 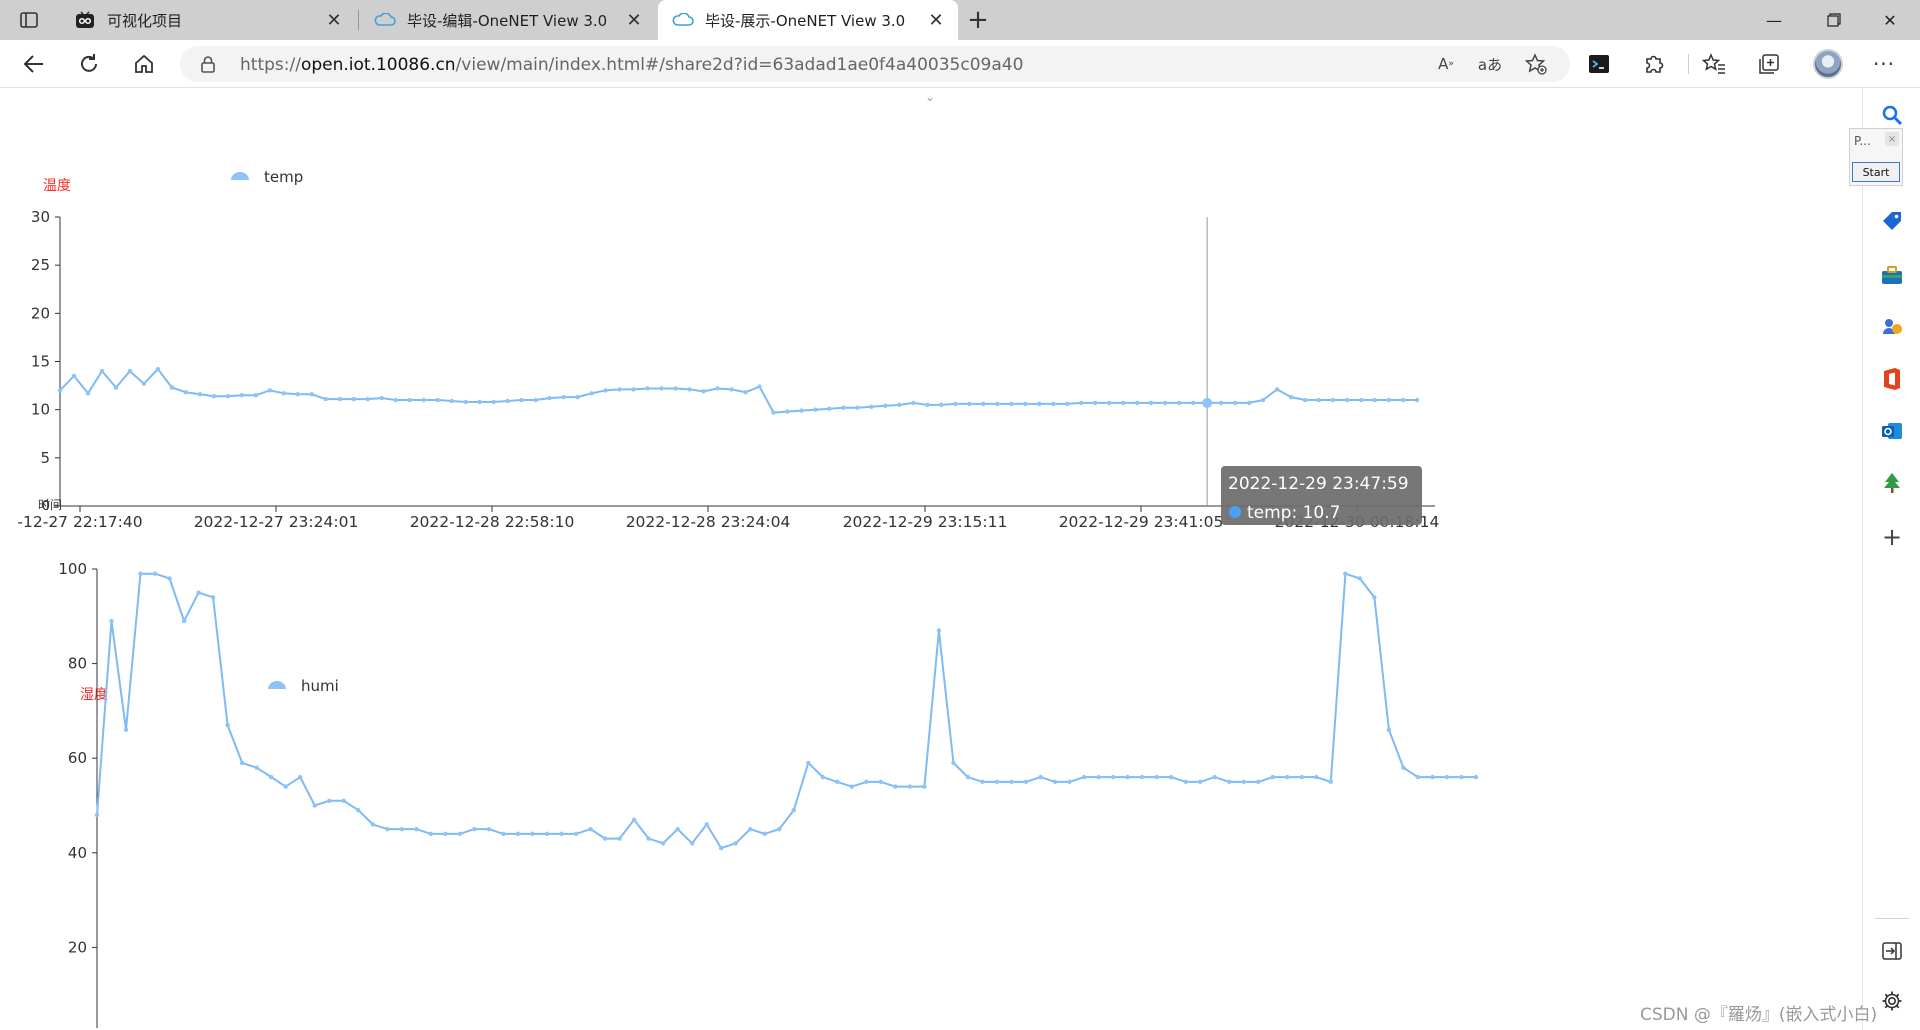 I want to click on read-aloud-icon: A», so click(x=1446, y=64).